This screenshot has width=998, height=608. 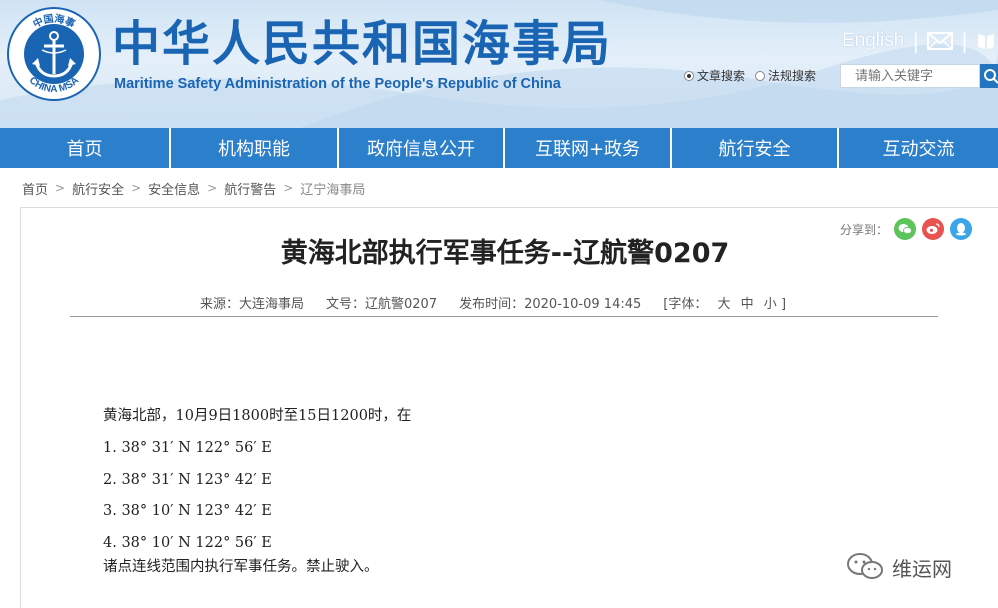 I want to click on nav-item-interaction: 互动交流, so click(x=918, y=148).